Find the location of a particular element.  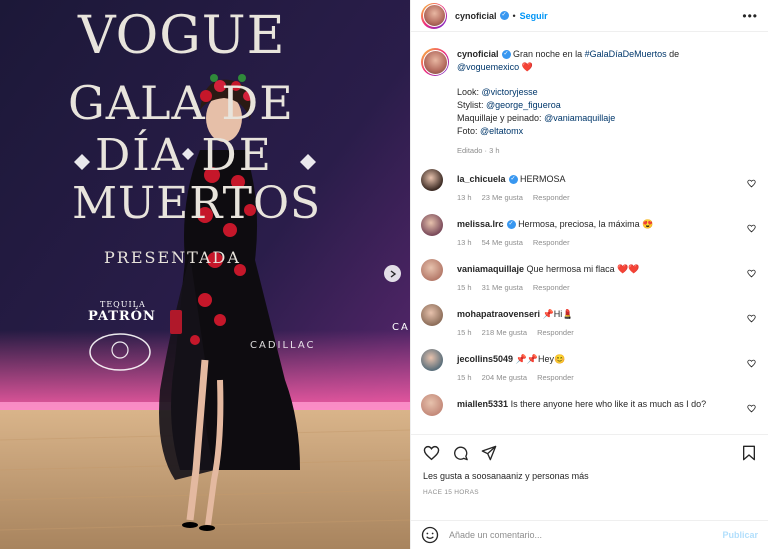

sponsor-patron: PATRÓN is located at coordinates (122, 316).